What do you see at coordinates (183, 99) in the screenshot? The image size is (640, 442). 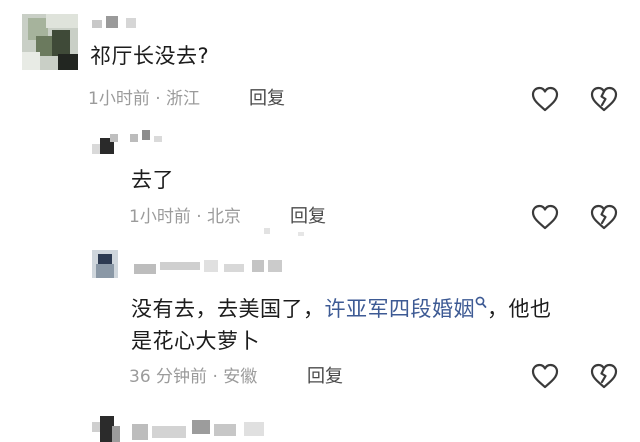 I see `comment-location: 浙江` at bounding box center [183, 99].